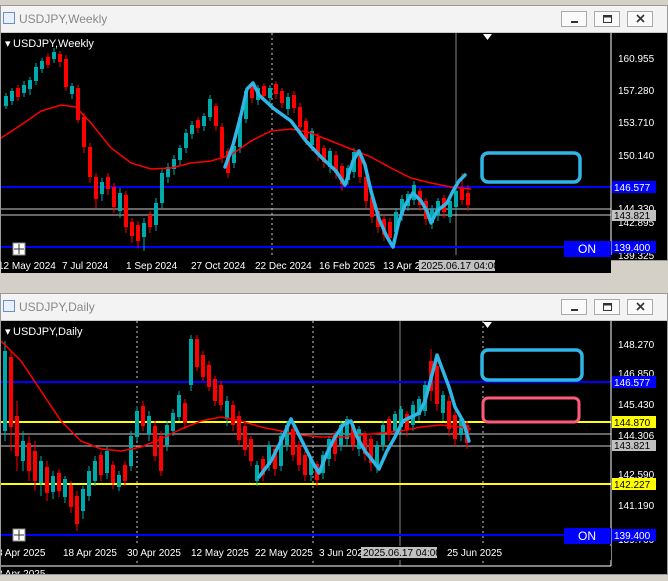 The height and width of the screenshot is (581, 668). Describe the element at coordinates (632, 485) in the screenshot. I see `daily-level-marker: 142.227` at that location.